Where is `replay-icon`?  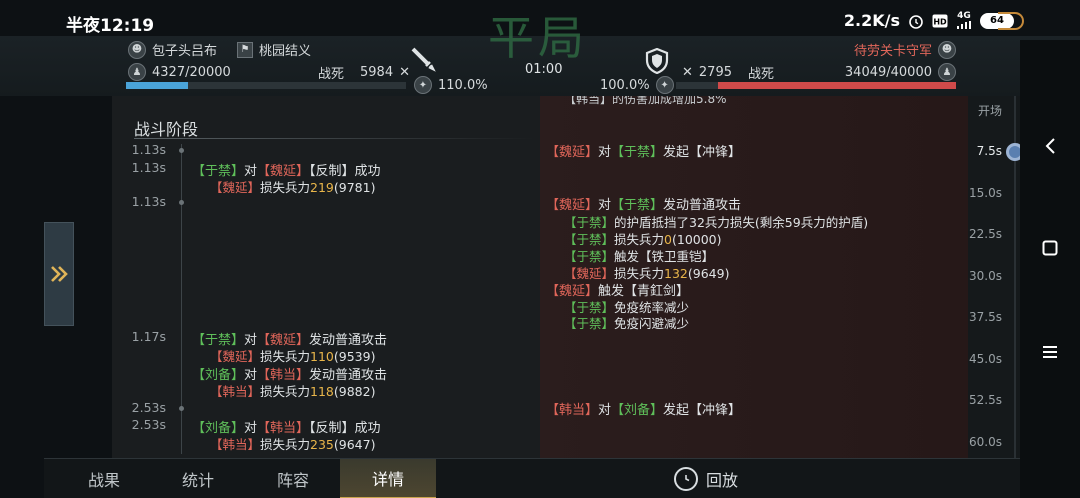 replay-icon is located at coordinates (686, 479).